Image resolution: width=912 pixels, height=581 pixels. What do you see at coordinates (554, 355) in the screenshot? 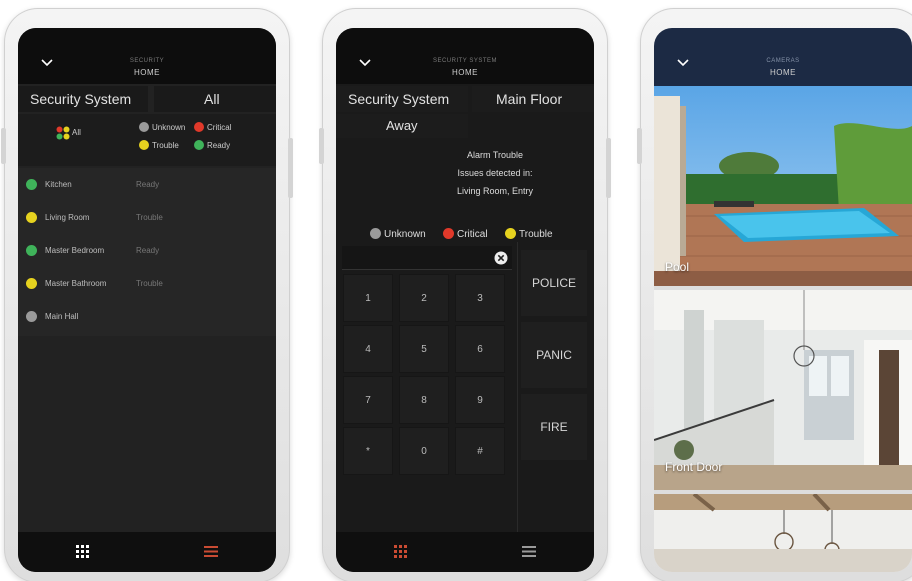
I see `panic-button: PANIC` at bounding box center [554, 355].